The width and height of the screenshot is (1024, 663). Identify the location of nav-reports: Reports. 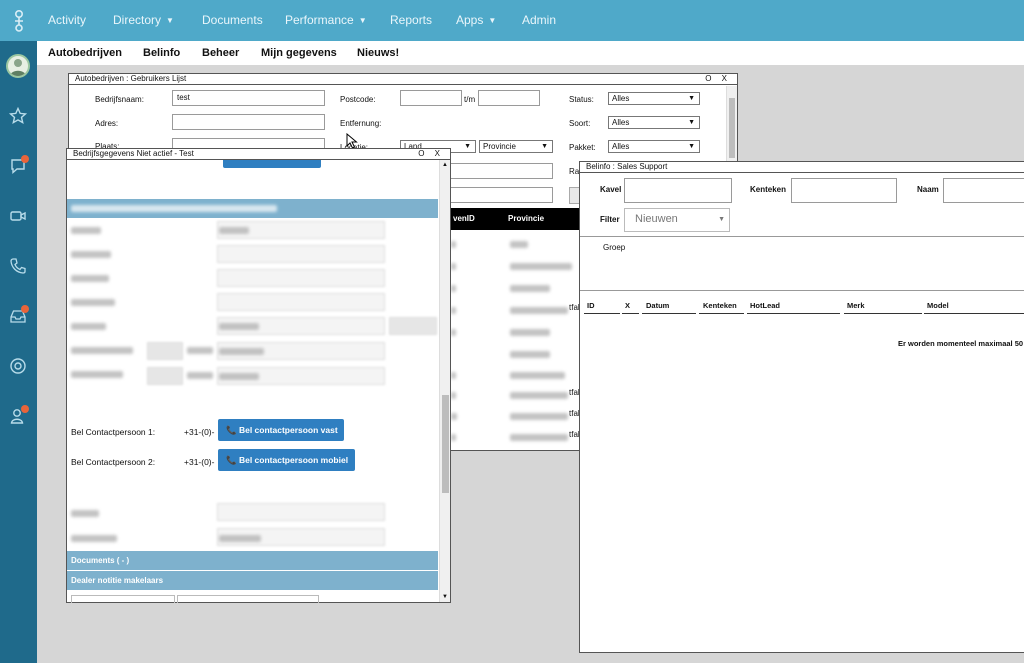
(411, 20).